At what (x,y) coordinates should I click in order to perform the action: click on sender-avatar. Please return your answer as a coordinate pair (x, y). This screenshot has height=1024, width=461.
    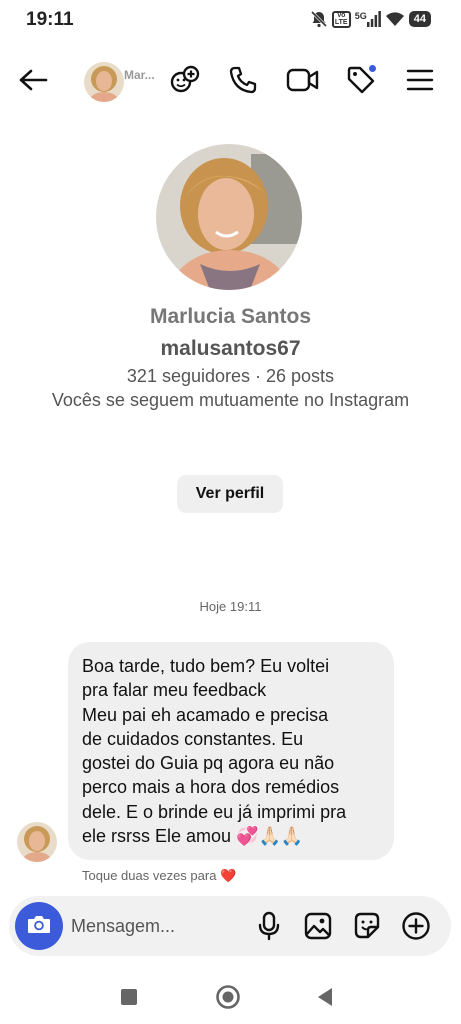
    Looking at the image, I should click on (37, 842).